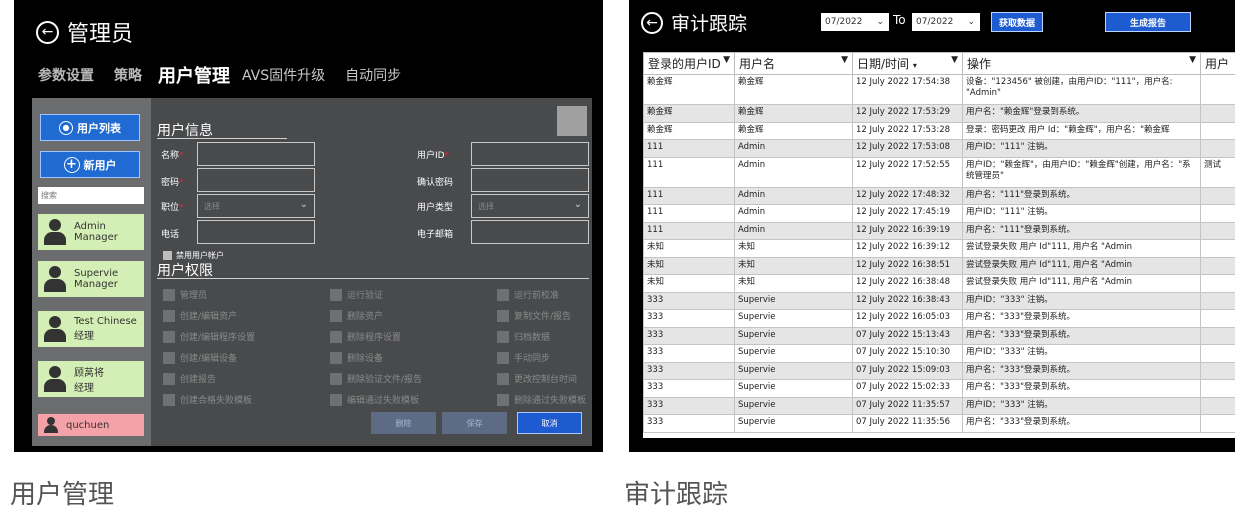  I want to click on user-card-test-chinese: Test Chinese 经理, so click(91, 329).